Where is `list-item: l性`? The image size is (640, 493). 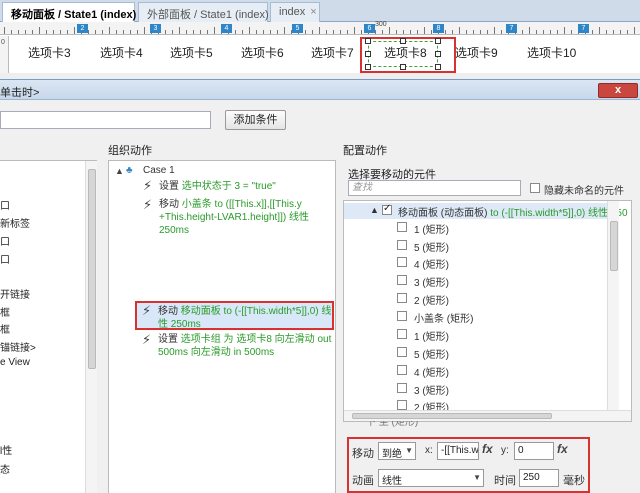
list-item: l性 is located at coordinates (6, 449).